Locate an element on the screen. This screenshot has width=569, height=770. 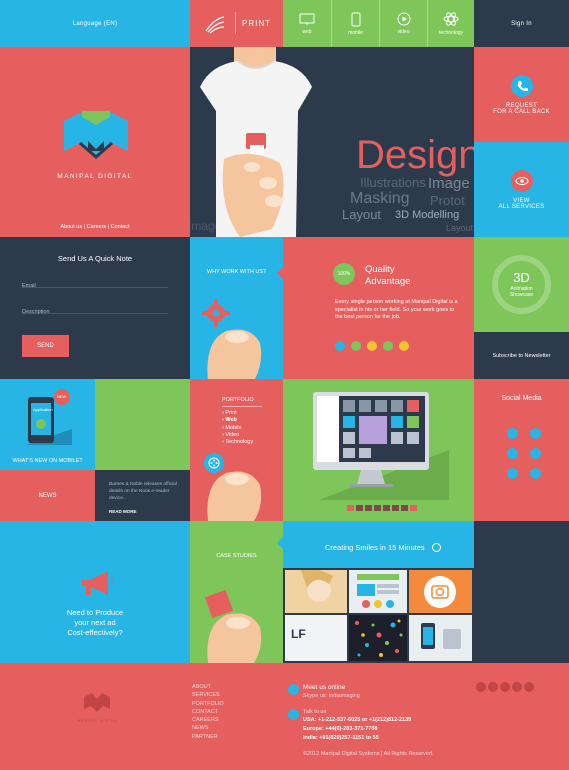
mobile-side-tile is located at coordinates (142, 424).